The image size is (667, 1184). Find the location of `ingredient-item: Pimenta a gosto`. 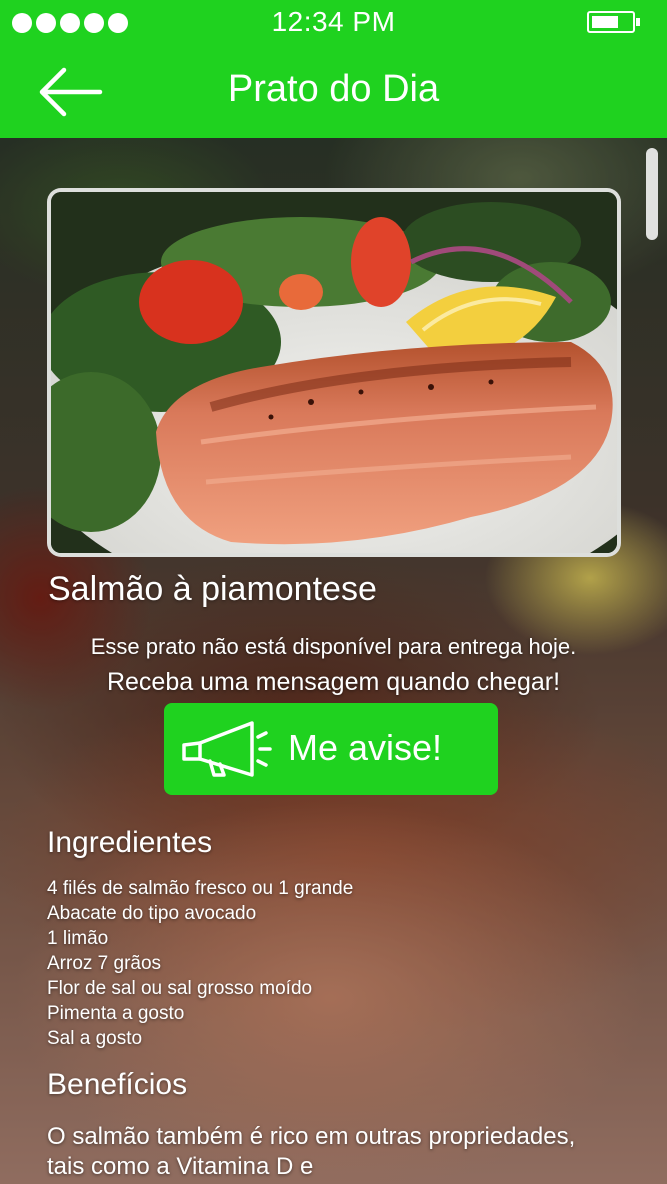

ingredient-item: Pimenta a gosto is located at coordinates (116, 1013).